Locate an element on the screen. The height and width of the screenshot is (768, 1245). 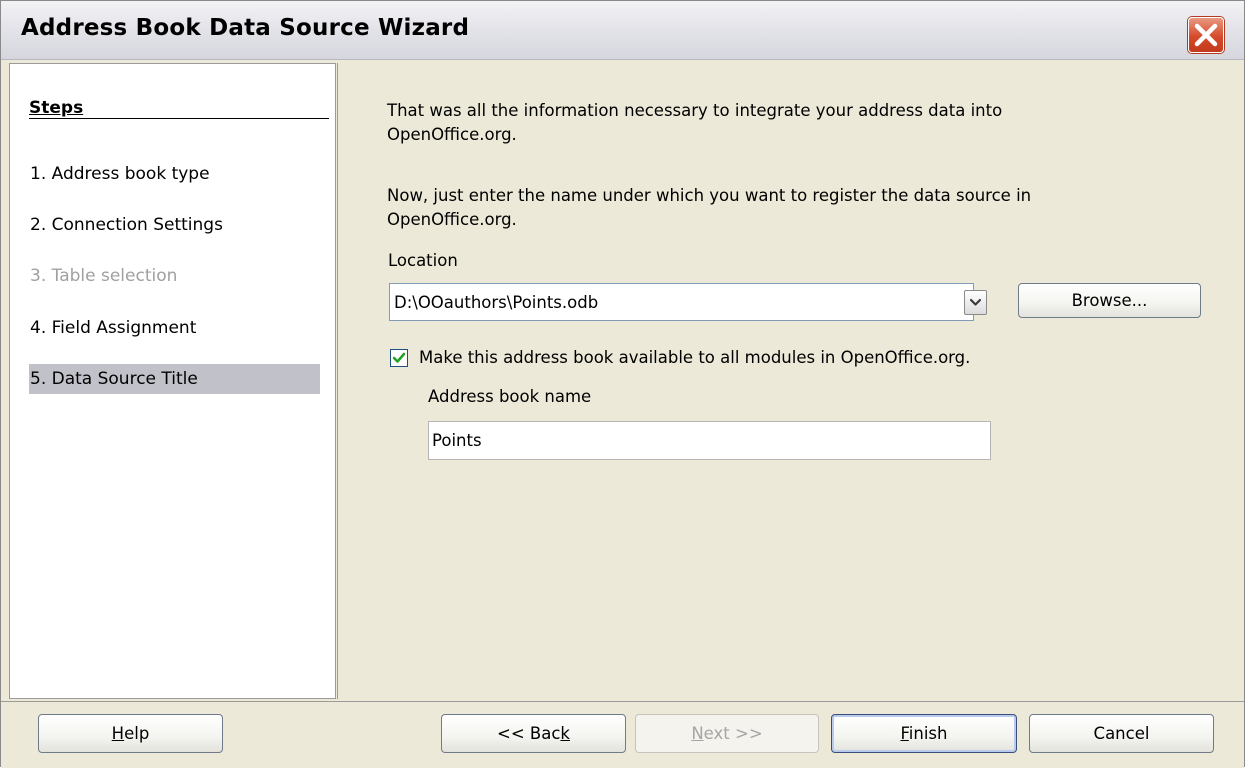
help-button: Help is located at coordinates (130, 733).